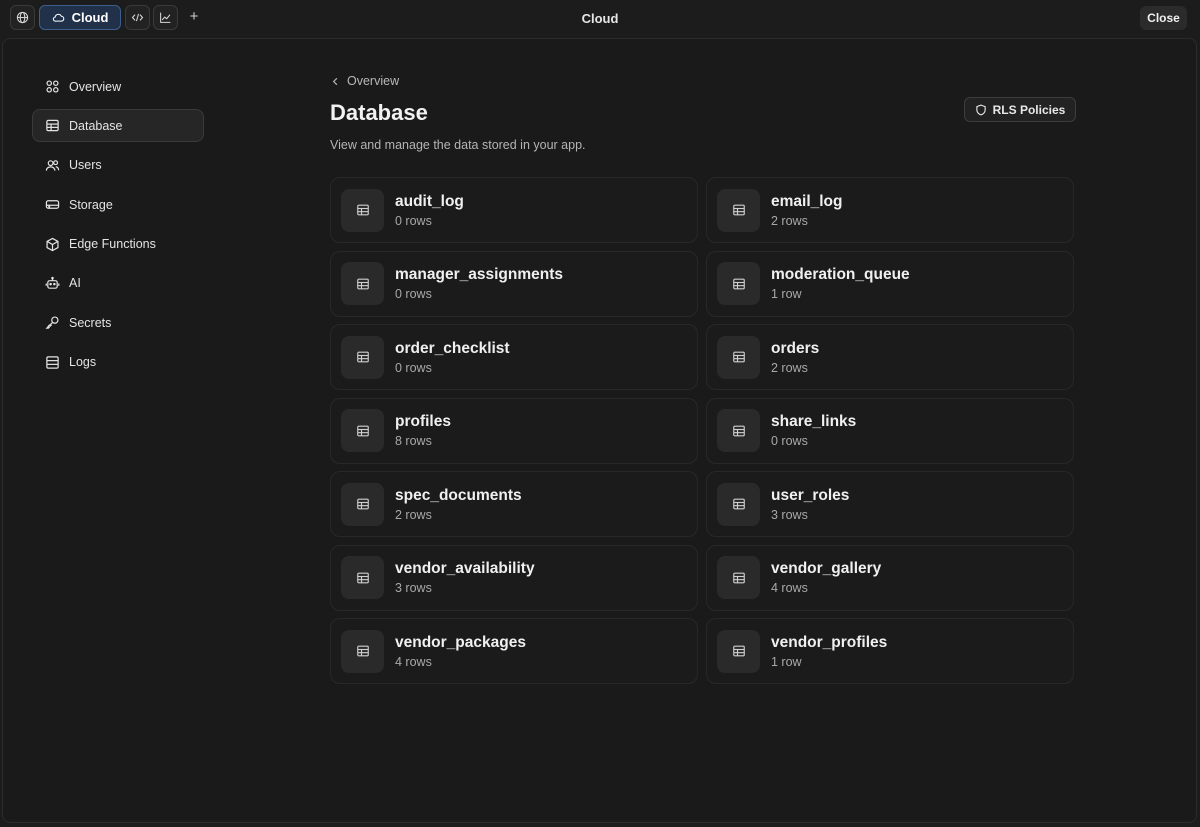 The image size is (1200, 827). Describe the element at coordinates (118, 283) in the screenshot. I see `sidebar-item-ai: AI` at that location.